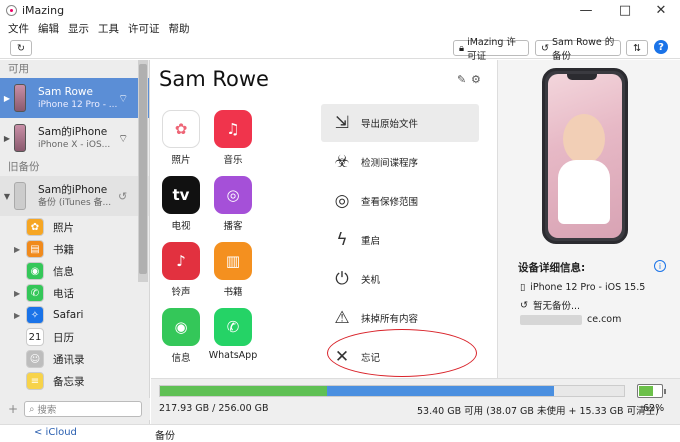  What do you see at coordinates (181, 270) in the screenshot?
I see `app-tile: ♪ 铃声` at bounding box center [181, 270].